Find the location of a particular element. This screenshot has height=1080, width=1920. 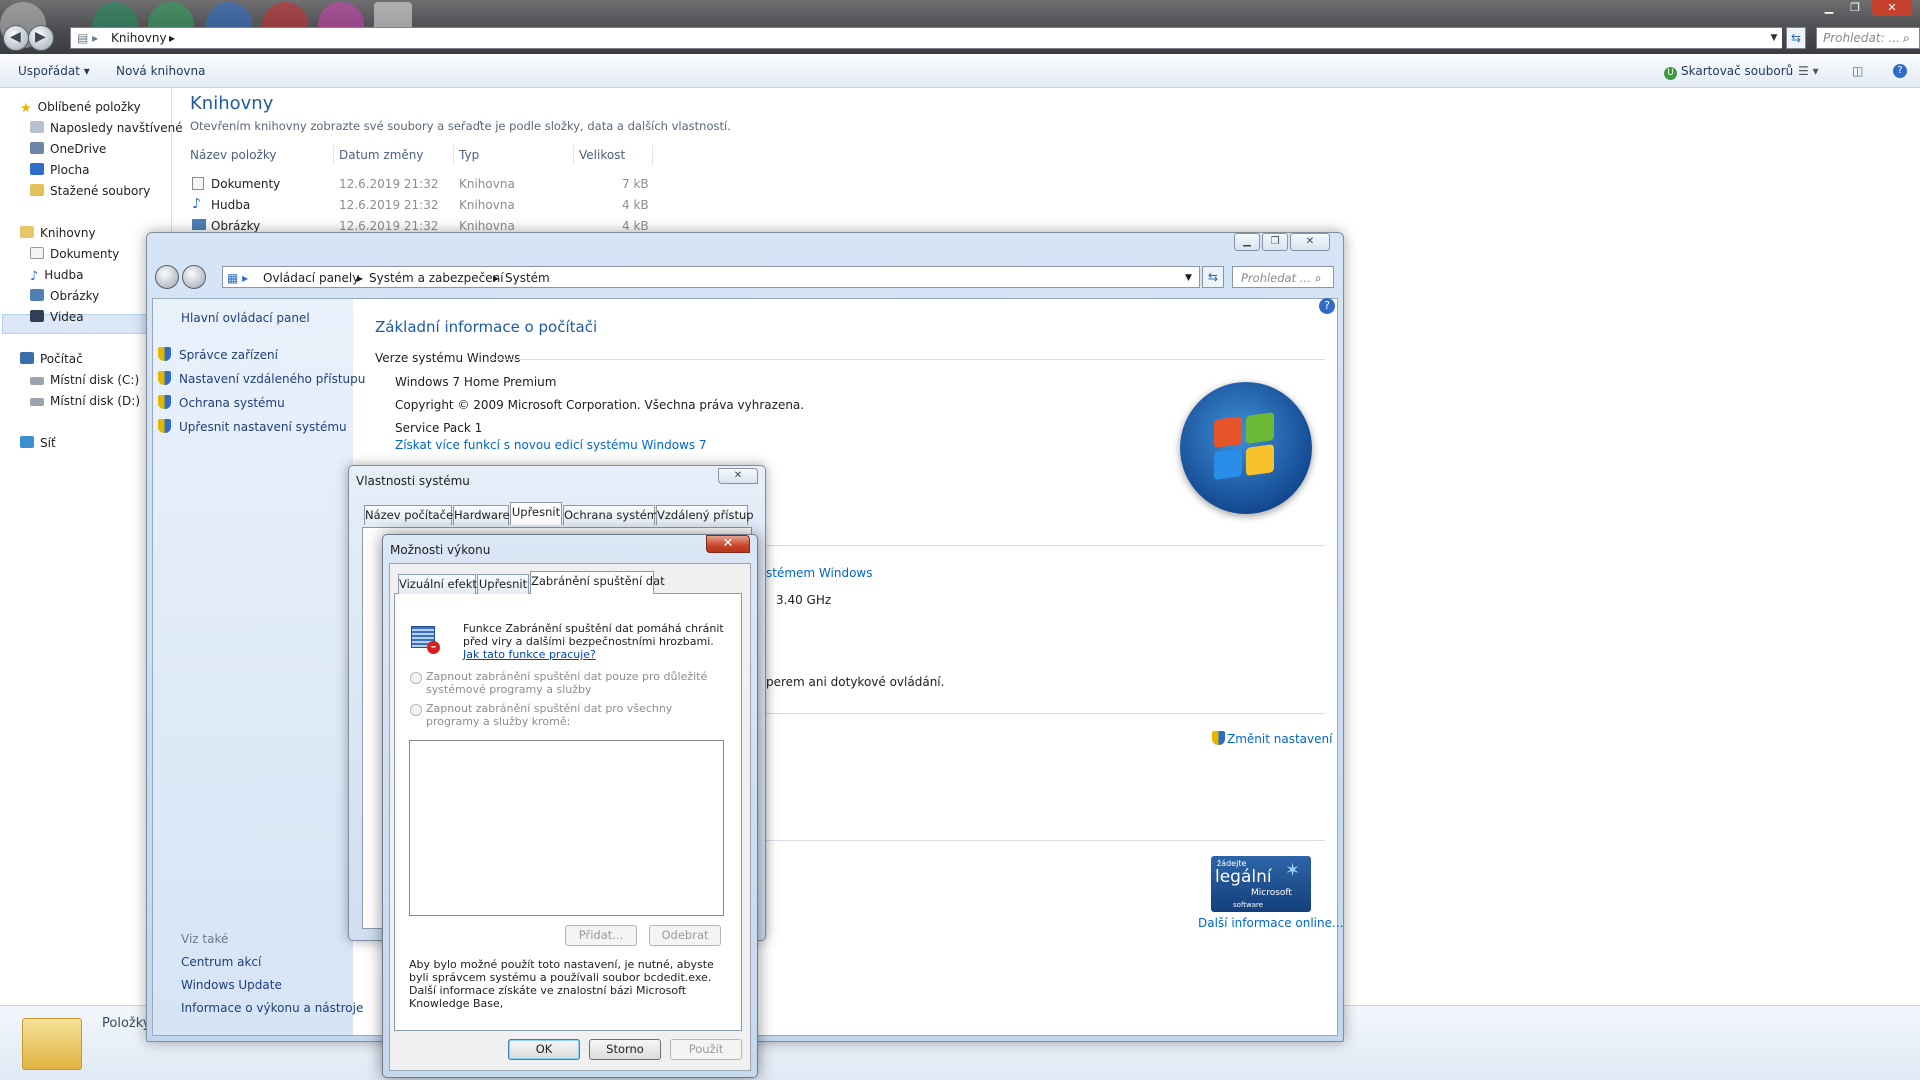

ok-button: OK is located at coordinates (544, 1049).